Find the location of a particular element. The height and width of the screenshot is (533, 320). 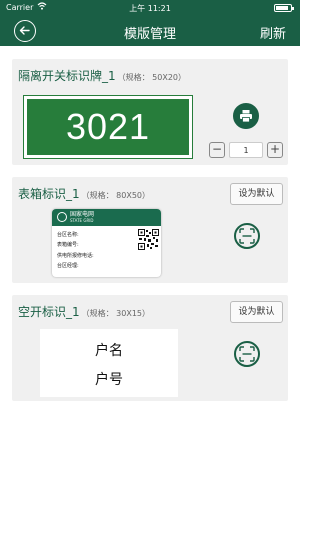

label-header: 国家电网 STATE GRID is located at coordinates (106, 217).